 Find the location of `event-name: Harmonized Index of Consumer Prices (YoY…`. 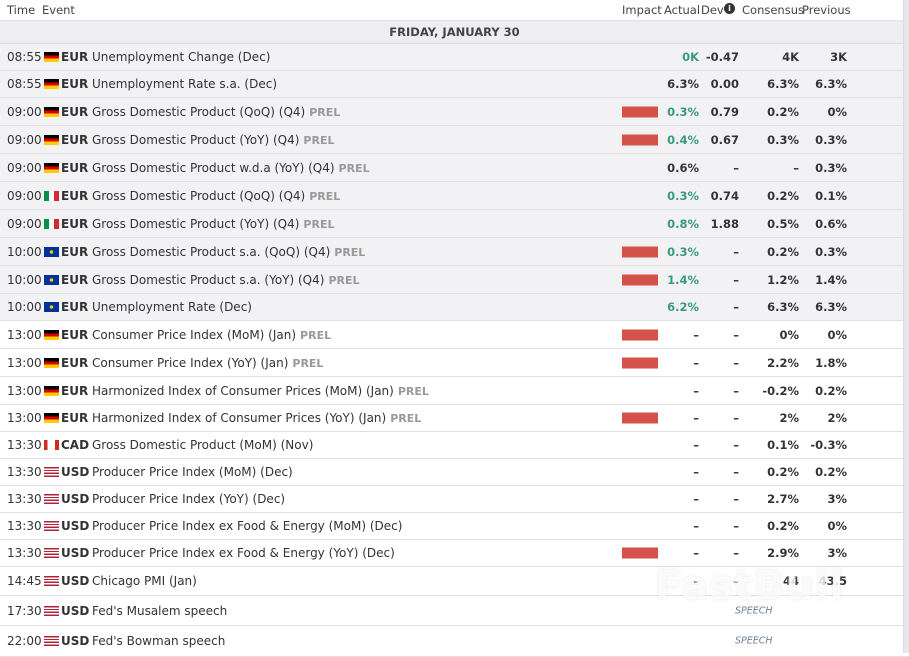

event-name: Harmonized Index of Consumer Prices (YoY… is located at coordinates (256, 418).